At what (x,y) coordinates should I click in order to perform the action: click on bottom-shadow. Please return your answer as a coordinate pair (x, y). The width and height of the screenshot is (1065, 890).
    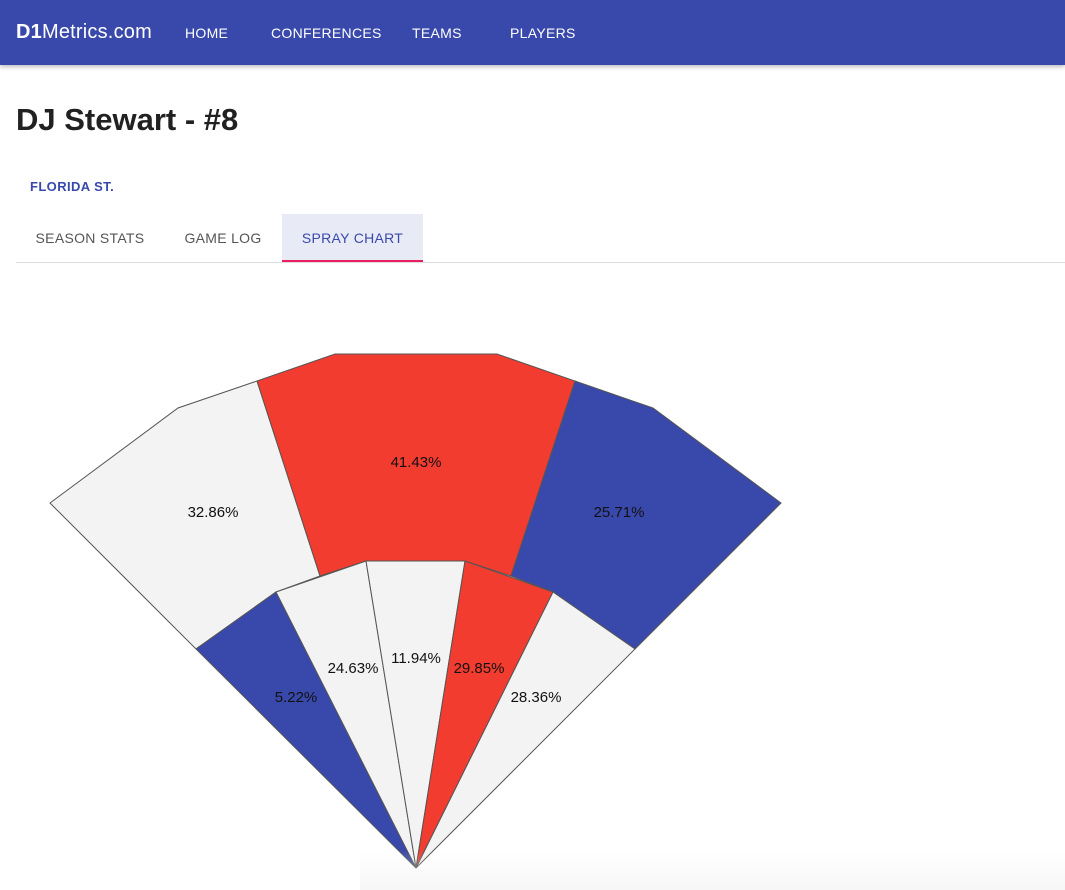
    Looking at the image, I should click on (712, 870).